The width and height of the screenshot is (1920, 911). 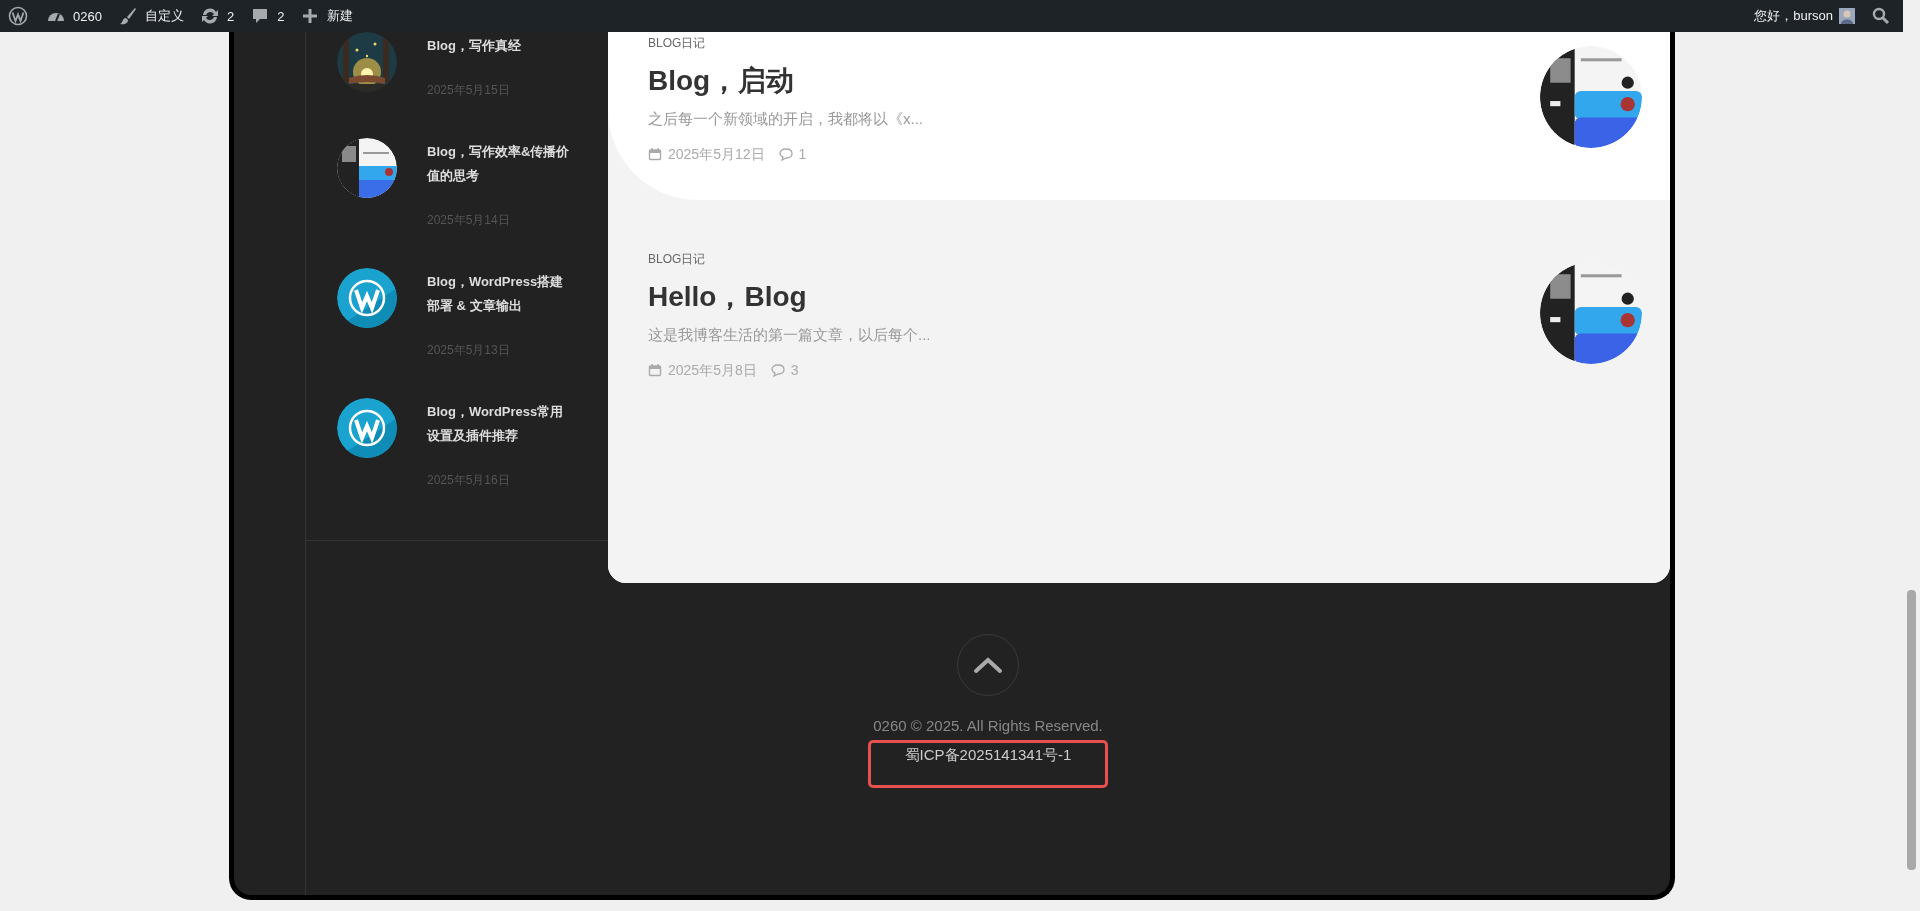 What do you see at coordinates (499, 164) in the screenshot?
I see `post-title-link: Blog，写作效率&传播价值的思考` at bounding box center [499, 164].